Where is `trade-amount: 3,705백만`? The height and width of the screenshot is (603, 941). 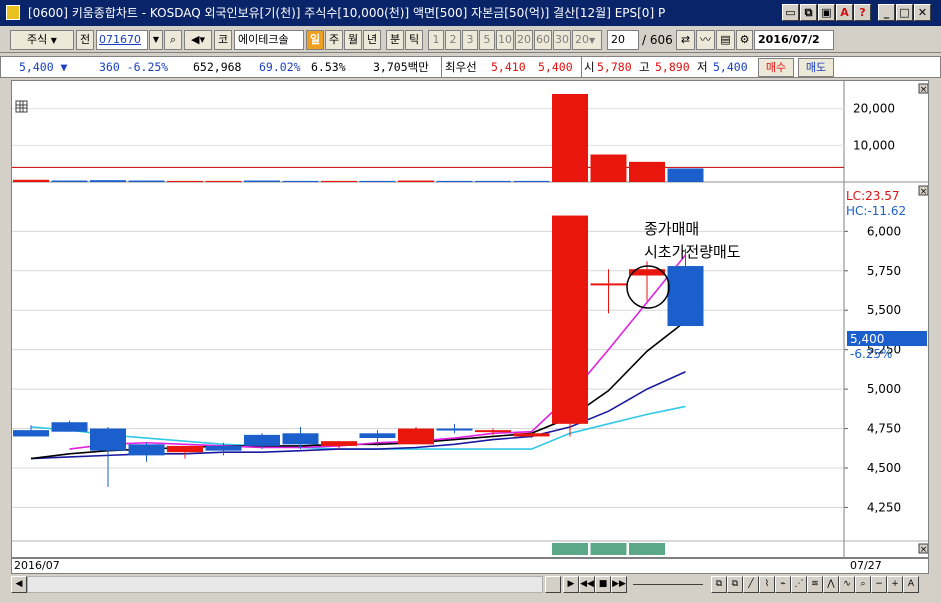
trade-amount: 3,705백만 is located at coordinates (401, 67).